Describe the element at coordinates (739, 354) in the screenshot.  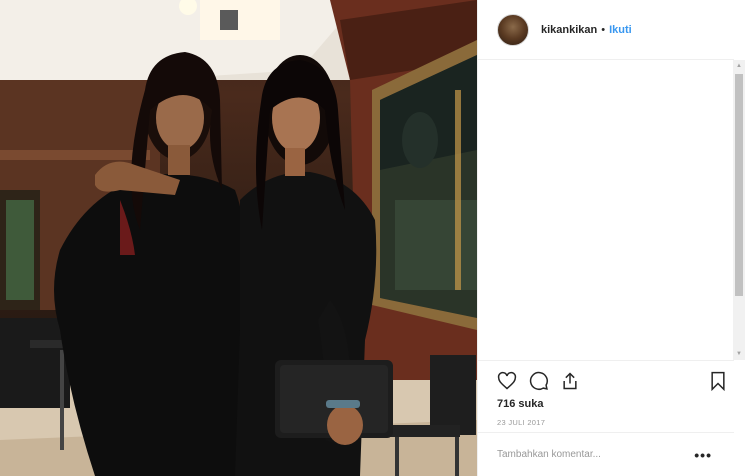
I see `scroll-down-icon: ▼` at that location.